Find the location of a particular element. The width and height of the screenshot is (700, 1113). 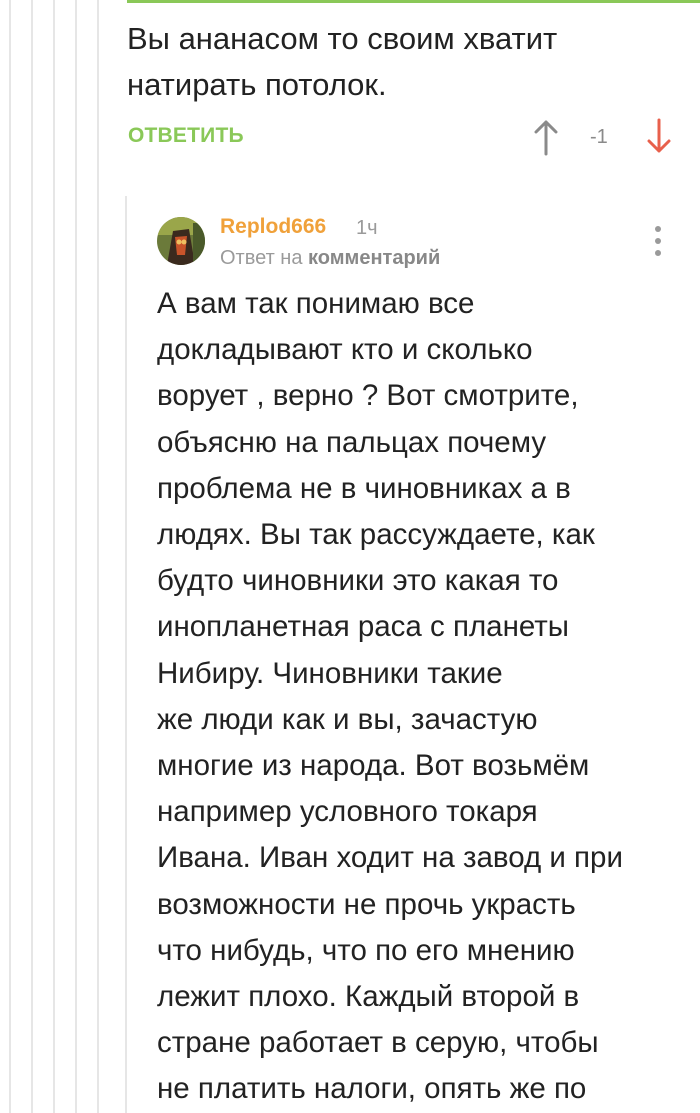

comment-line: будто чиновники это какая то is located at coordinates (358, 581).